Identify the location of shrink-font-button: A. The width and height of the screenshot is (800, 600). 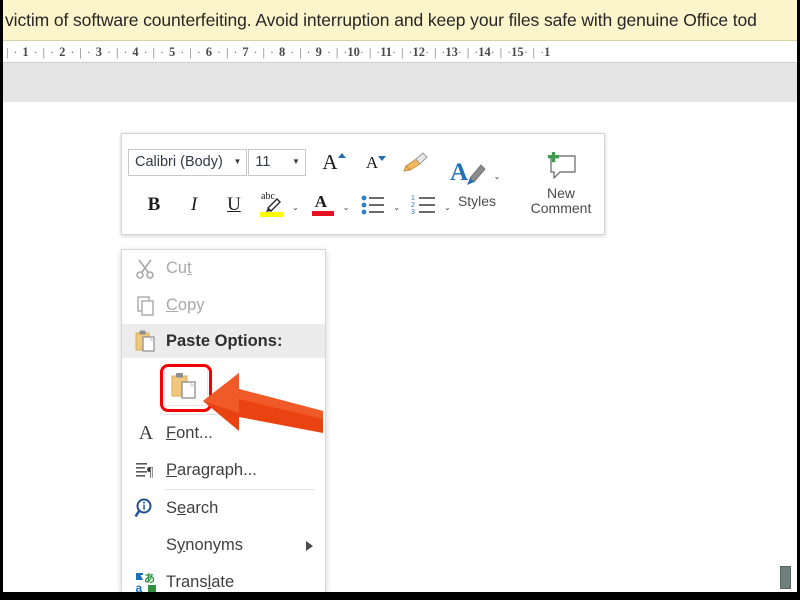
(372, 162).